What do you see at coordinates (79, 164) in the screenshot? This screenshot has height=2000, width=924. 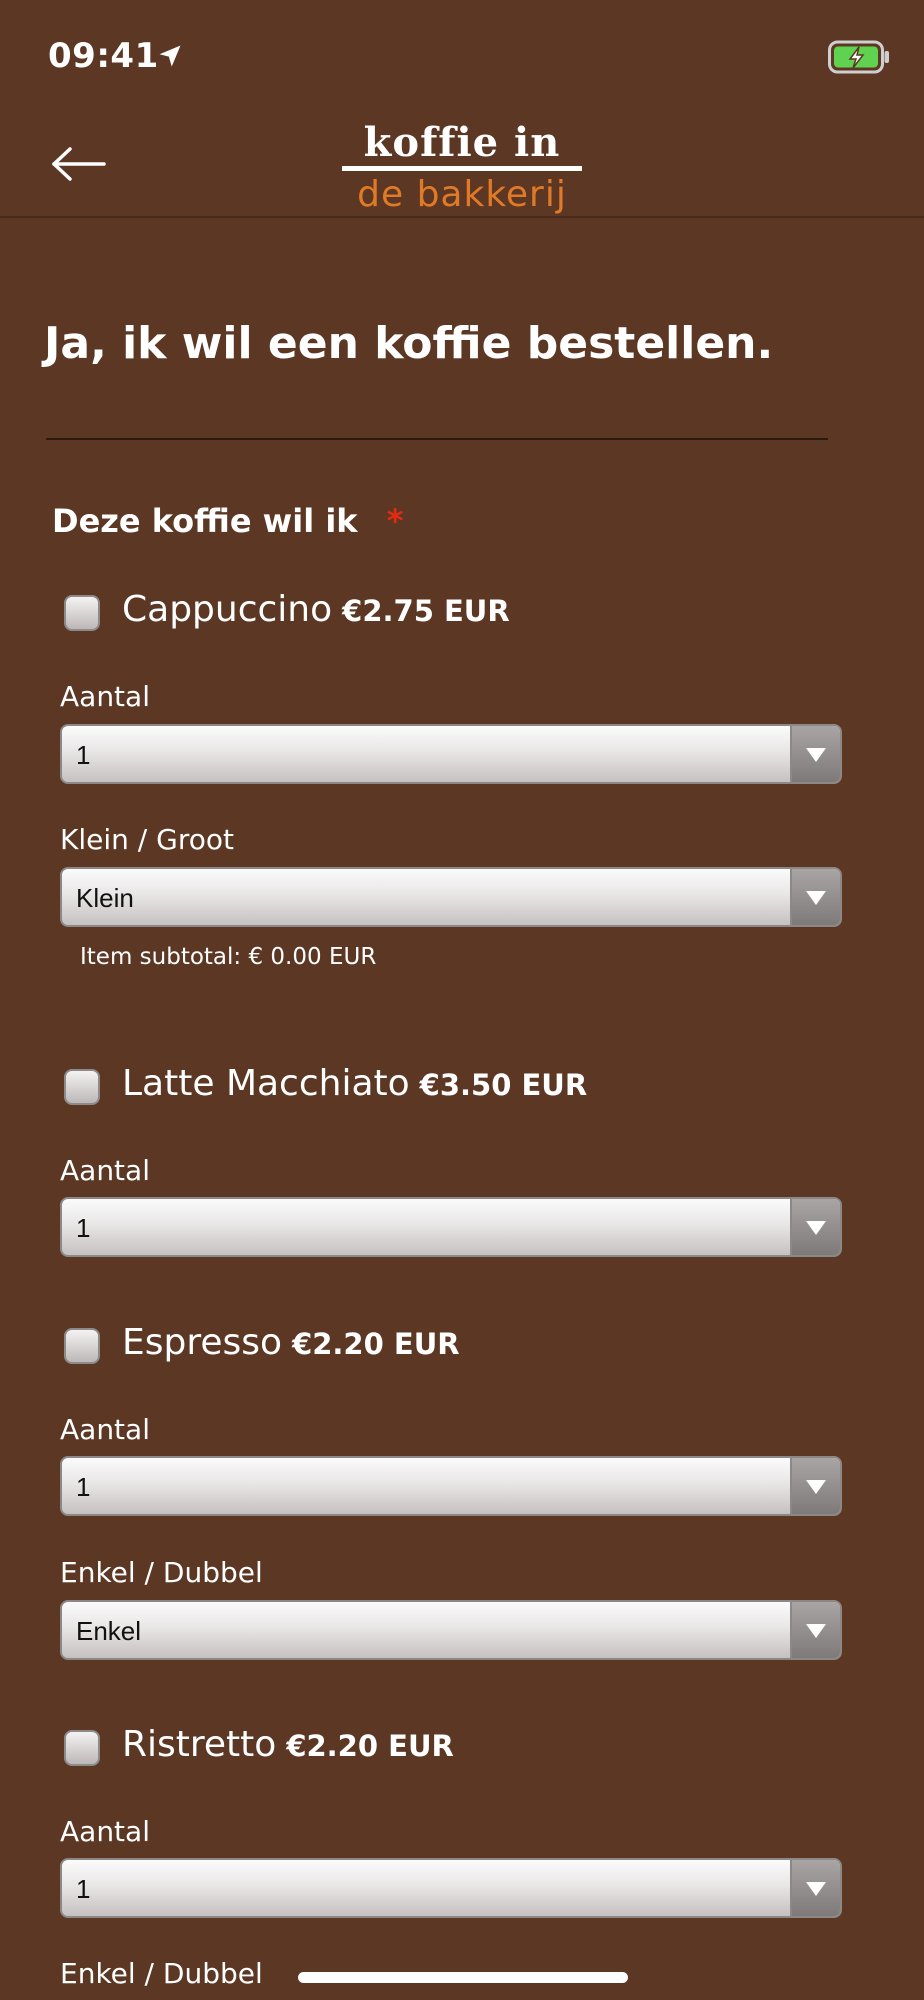 I see `back-arrow-icon` at bounding box center [79, 164].